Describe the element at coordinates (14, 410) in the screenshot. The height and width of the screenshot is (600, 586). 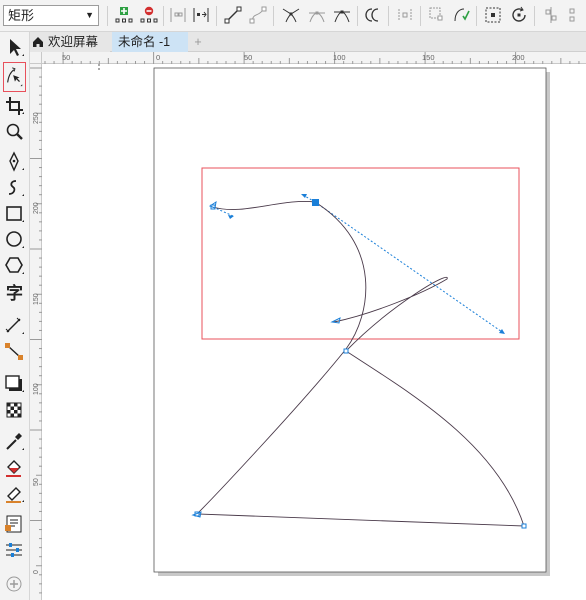
I see `transparency-tool` at that location.